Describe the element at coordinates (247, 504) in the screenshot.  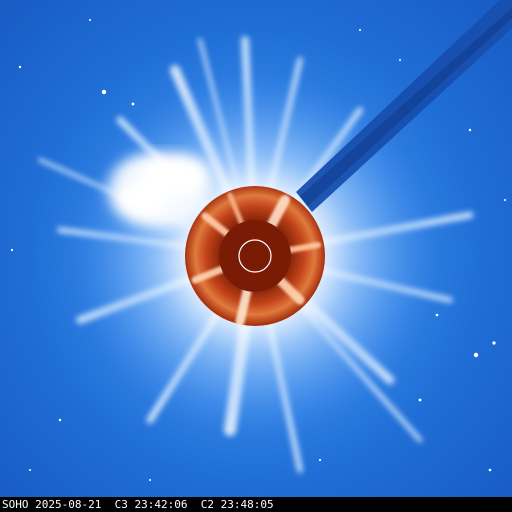
I see `c2-timestamp: 23:48:05` at that location.